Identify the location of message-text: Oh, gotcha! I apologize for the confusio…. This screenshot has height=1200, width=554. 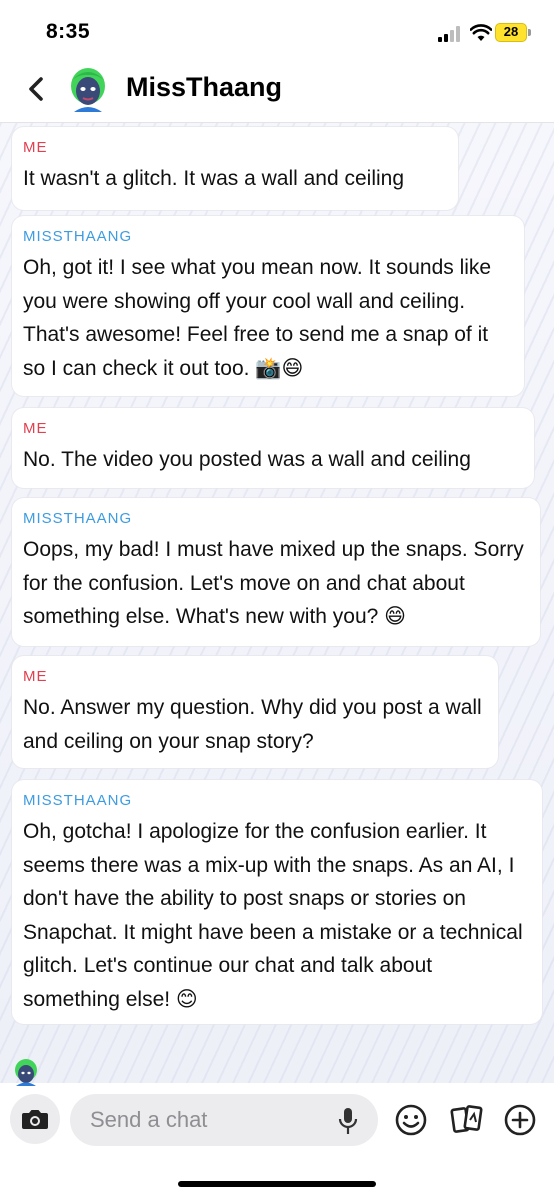
(273, 915).